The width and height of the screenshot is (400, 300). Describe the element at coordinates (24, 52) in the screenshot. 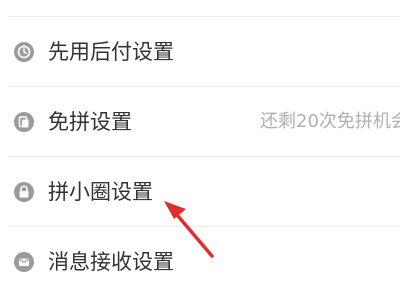

I see `pay-later-icon` at that location.